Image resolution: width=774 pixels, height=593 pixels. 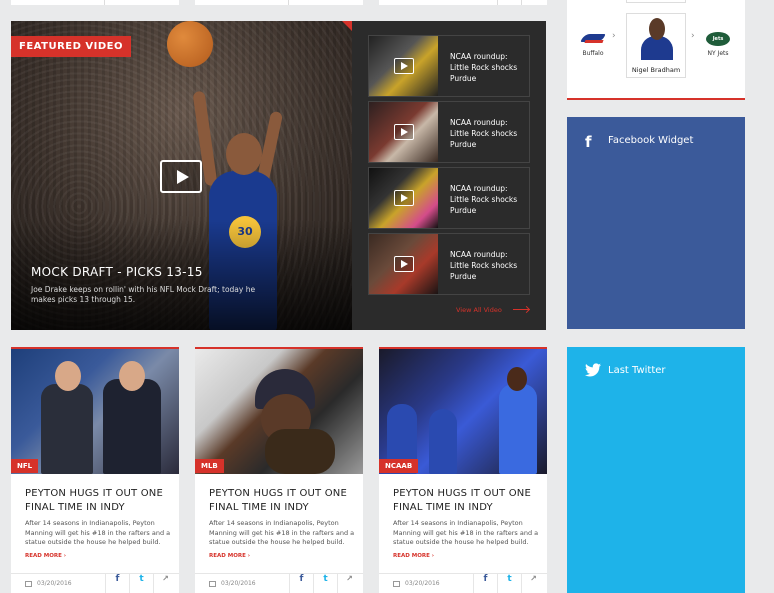 I want to click on arrow-right-icon, so click(x=521, y=309).